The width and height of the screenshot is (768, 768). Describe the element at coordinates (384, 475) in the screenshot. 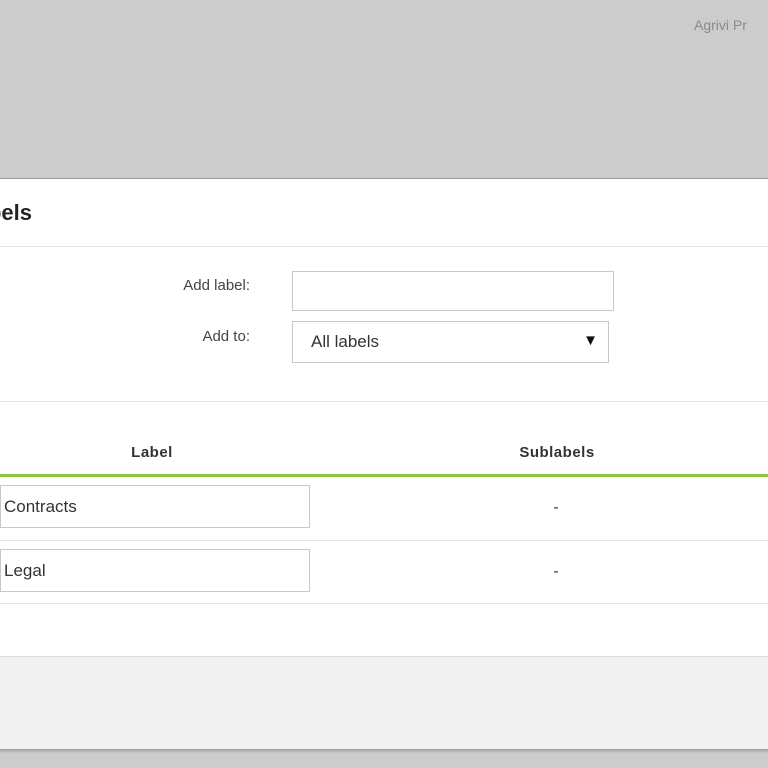

I see `table-header-underline` at that location.